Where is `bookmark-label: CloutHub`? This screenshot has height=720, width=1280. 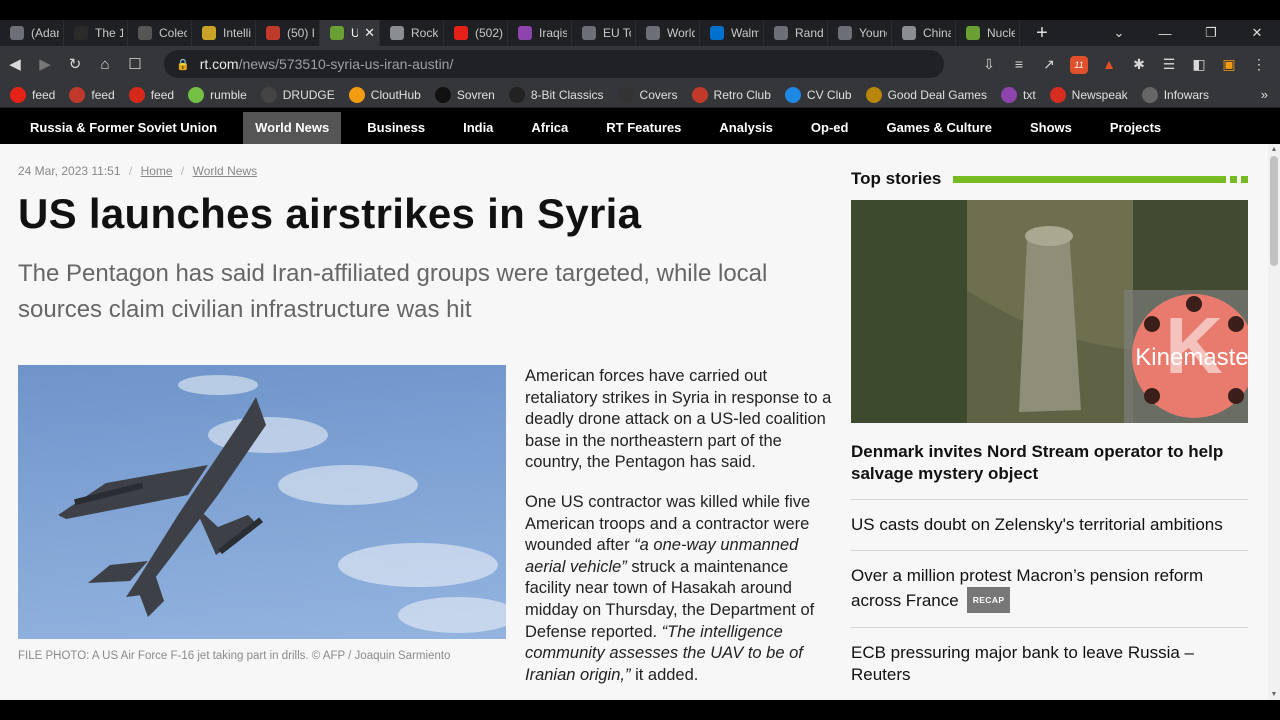
bookmark-label: CloutHub is located at coordinates (395, 94).